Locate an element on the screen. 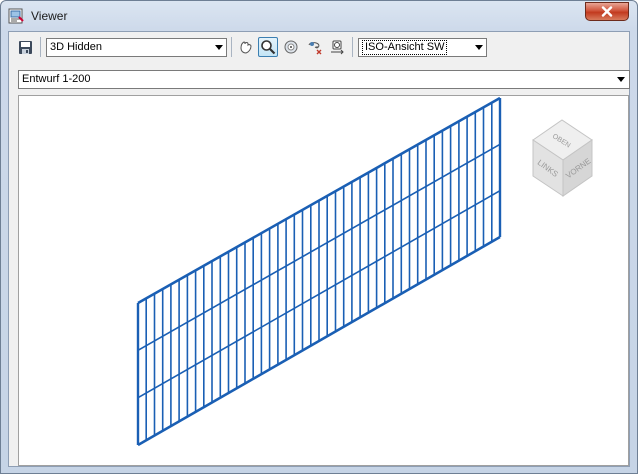 This screenshot has width=638, height=474. pan-icon is located at coordinates (246, 47).